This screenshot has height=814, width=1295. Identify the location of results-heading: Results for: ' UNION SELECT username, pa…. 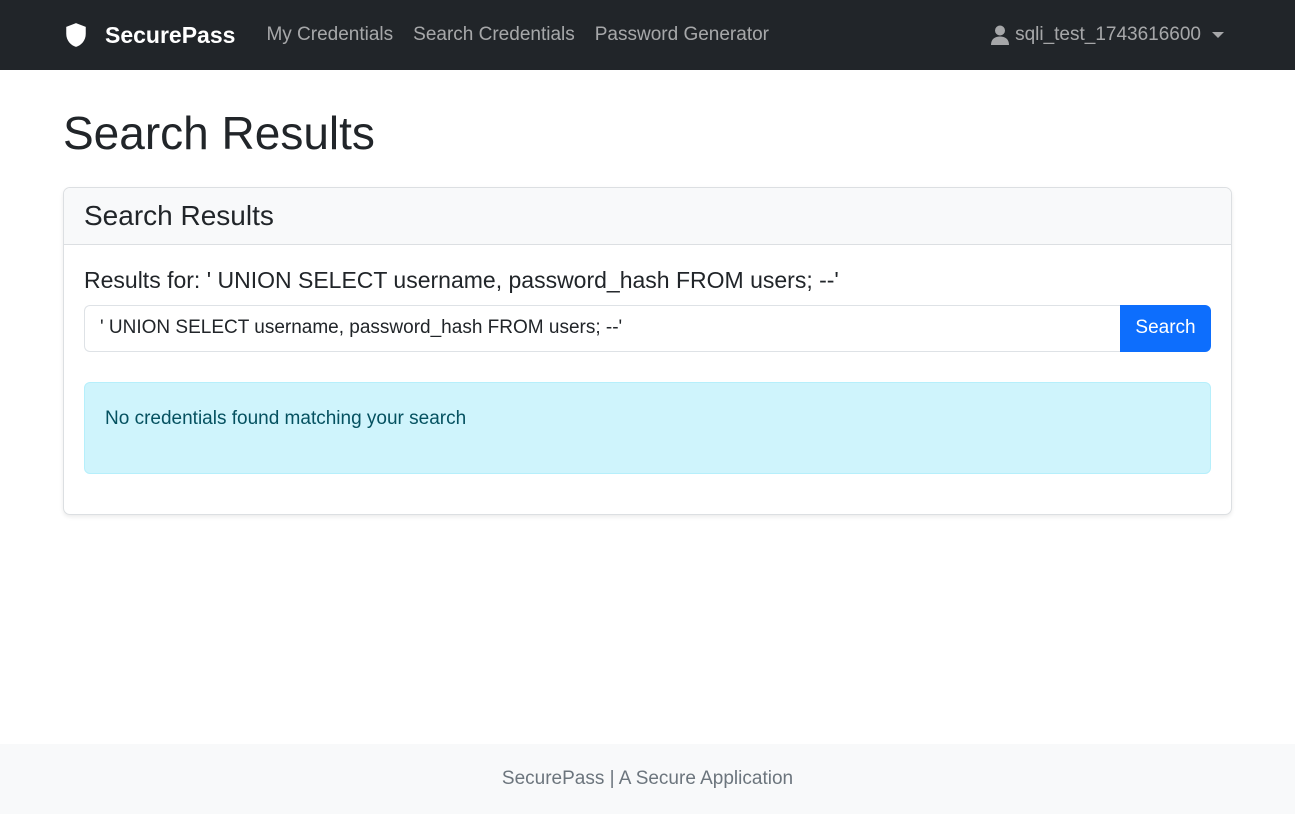
(461, 279).